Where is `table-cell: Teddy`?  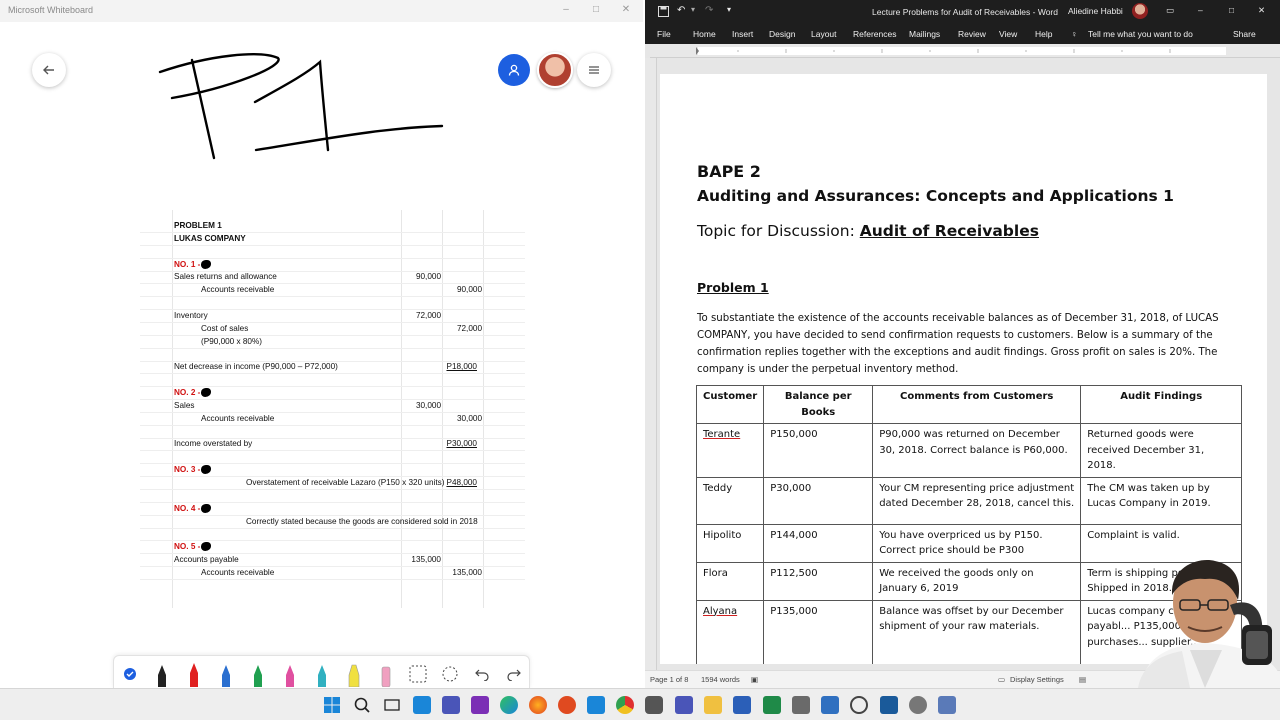
table-cell: Teddy is located at coordinates (730, 500).